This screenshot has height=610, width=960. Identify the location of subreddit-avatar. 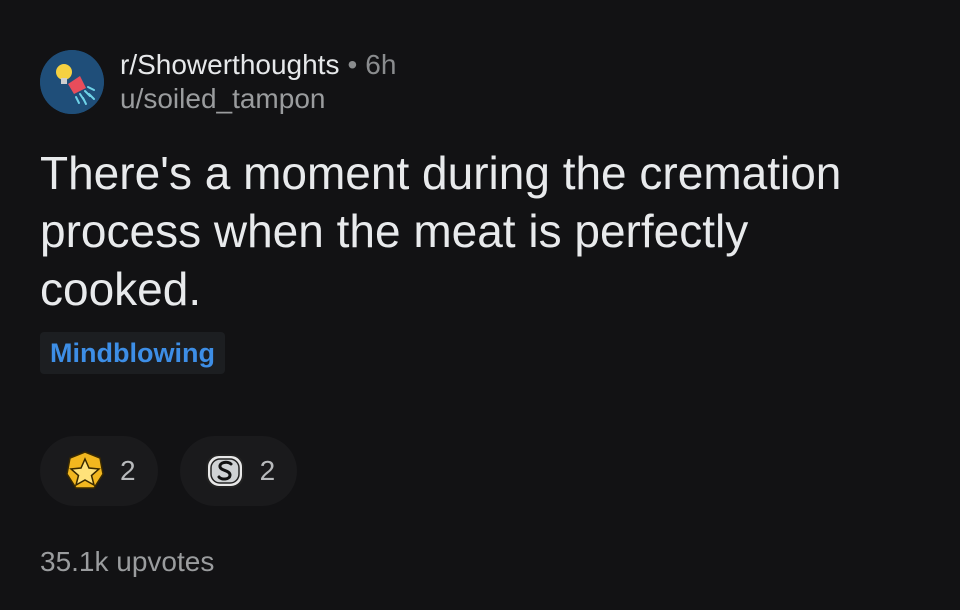
(72, 82).